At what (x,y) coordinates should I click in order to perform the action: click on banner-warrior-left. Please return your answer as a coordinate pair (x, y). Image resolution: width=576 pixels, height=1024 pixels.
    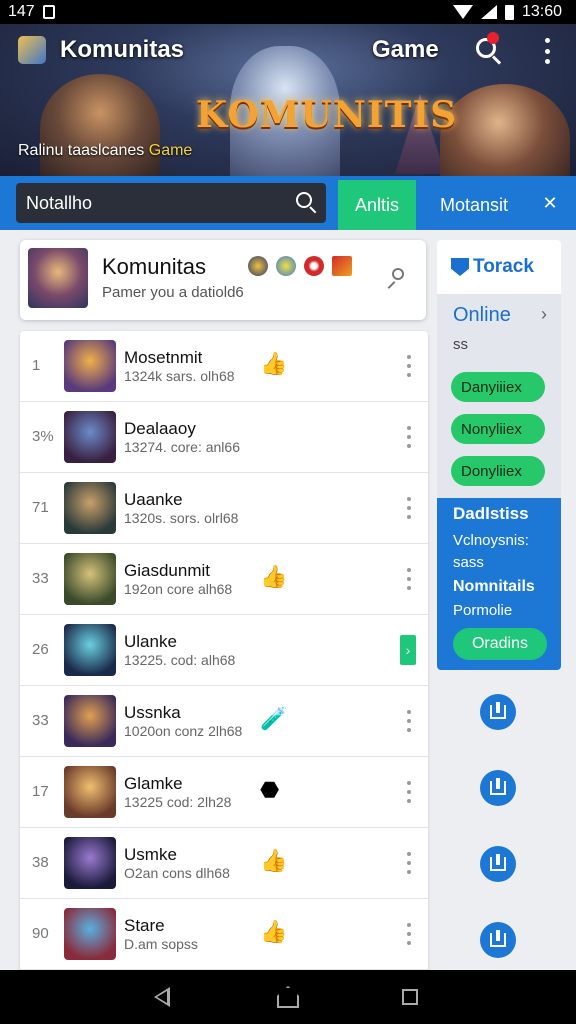
    Looking at the image, I should click on (100, 125).